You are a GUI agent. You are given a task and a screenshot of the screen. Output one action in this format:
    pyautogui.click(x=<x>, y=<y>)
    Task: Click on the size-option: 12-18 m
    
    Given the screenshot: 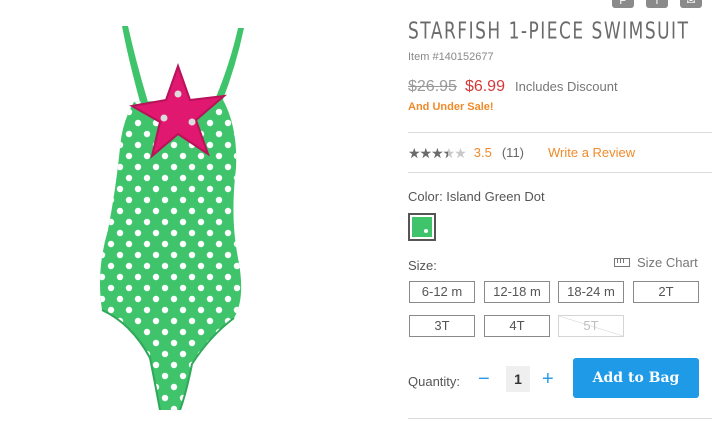 What is the action you would take?
    pyautogui.click(x=517, y=292)
    